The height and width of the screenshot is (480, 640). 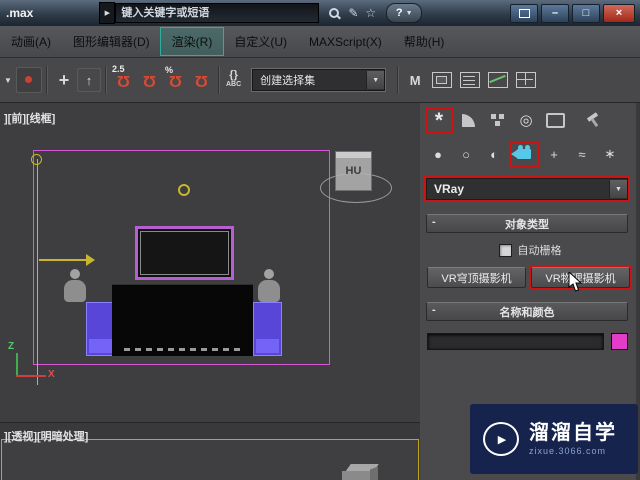 I want to click on speaker-right, so click(x=267, y=329).